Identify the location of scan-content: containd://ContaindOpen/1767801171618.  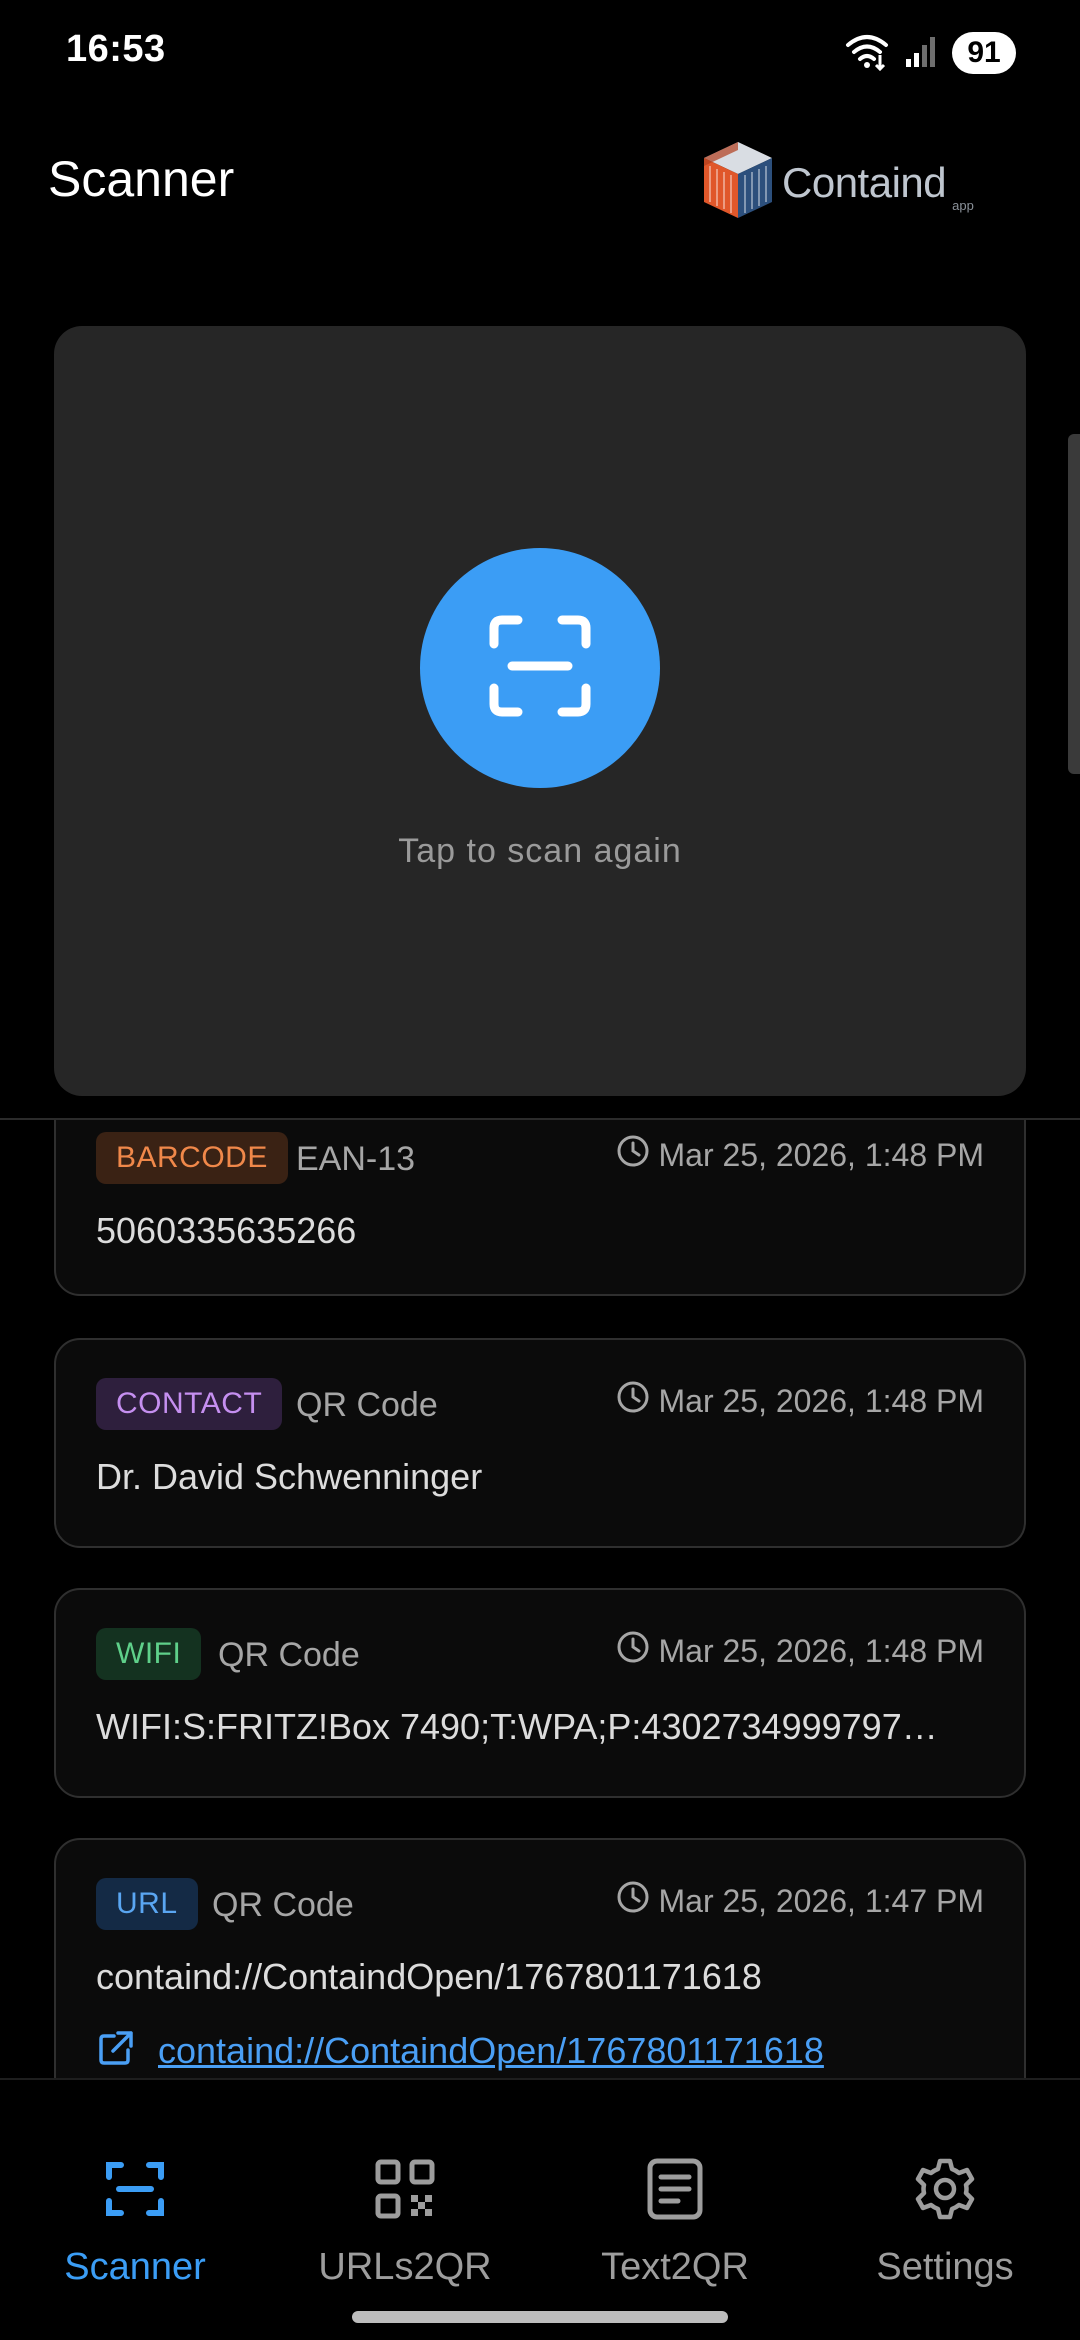
(429, 1976).